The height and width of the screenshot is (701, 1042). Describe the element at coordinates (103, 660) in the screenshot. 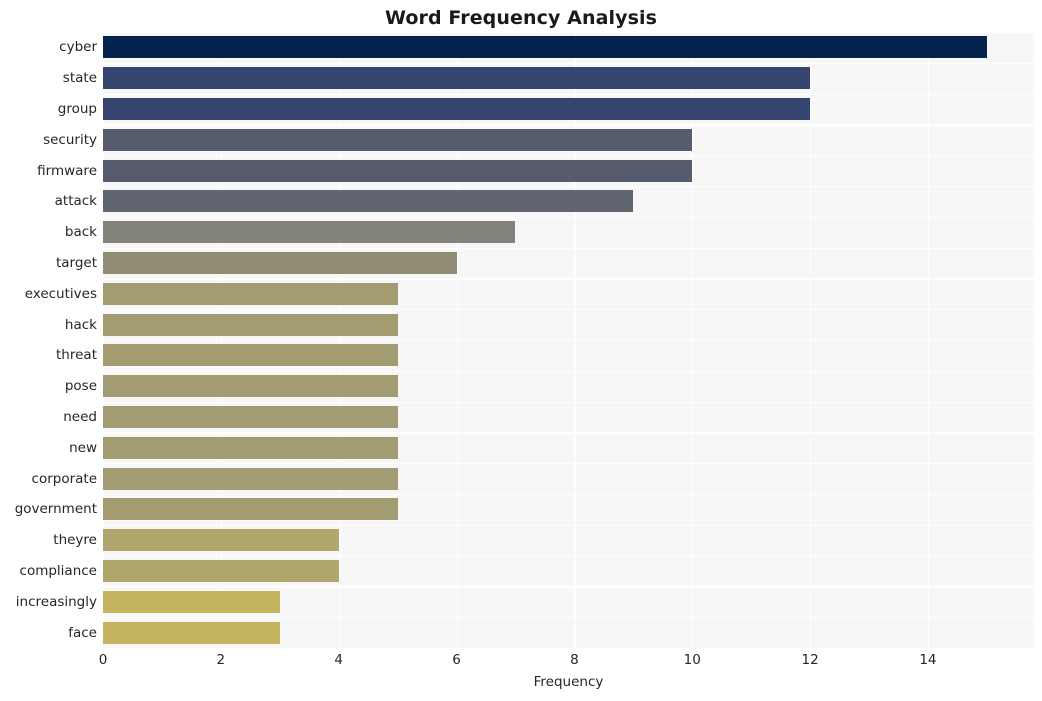

I see `x-tick-label-0: 0` at that location.